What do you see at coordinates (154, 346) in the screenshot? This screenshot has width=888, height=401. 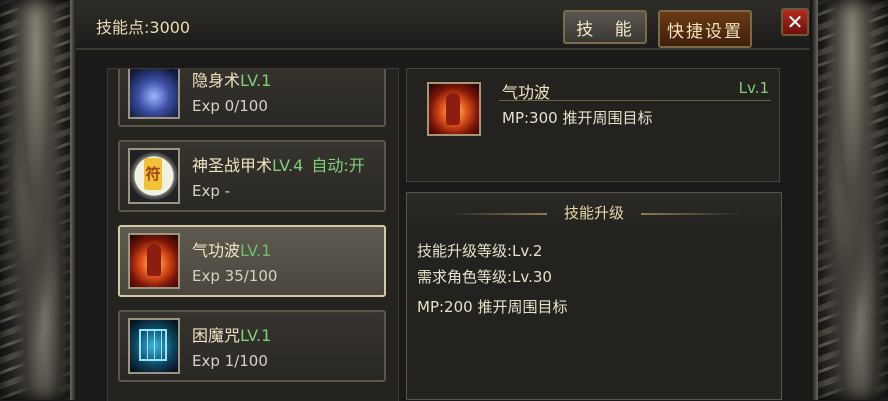 I see `demon-cage-icon` at bounding box center [154, 346].